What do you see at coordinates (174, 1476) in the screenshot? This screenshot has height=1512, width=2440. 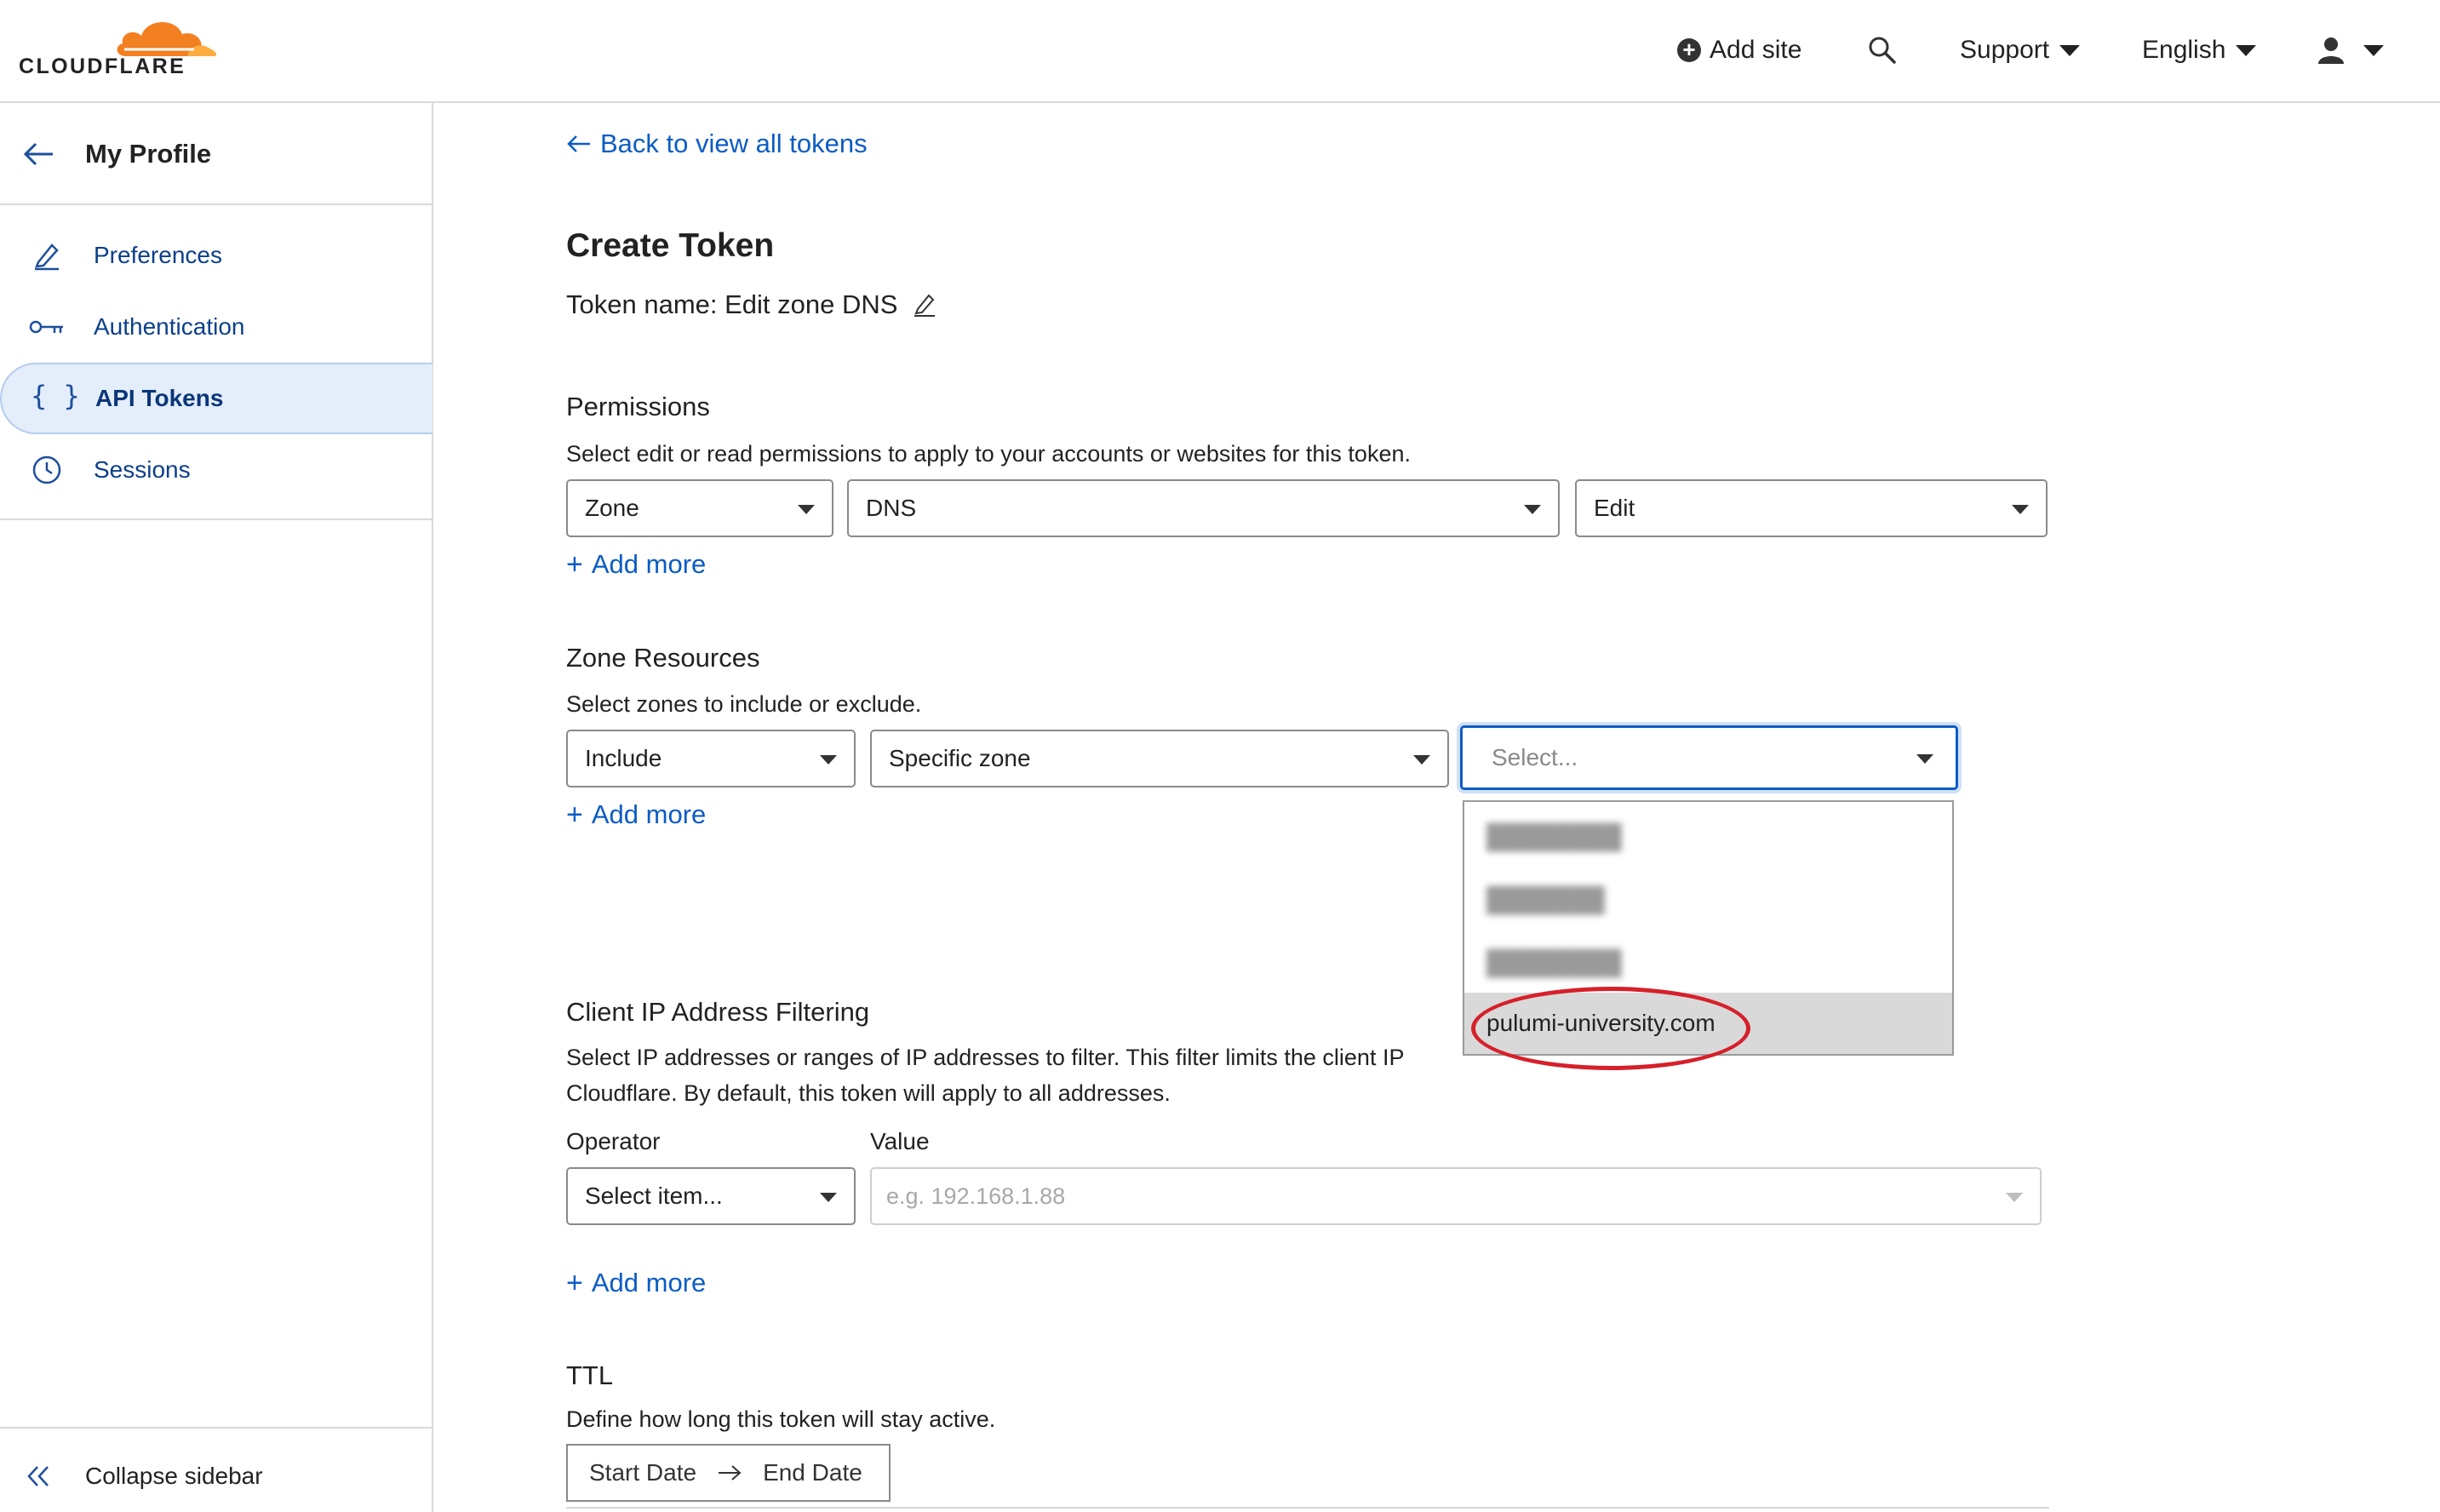 I see `collapse-sidebar-label: Collapse sidebar` at bounding box center [174, 1476].